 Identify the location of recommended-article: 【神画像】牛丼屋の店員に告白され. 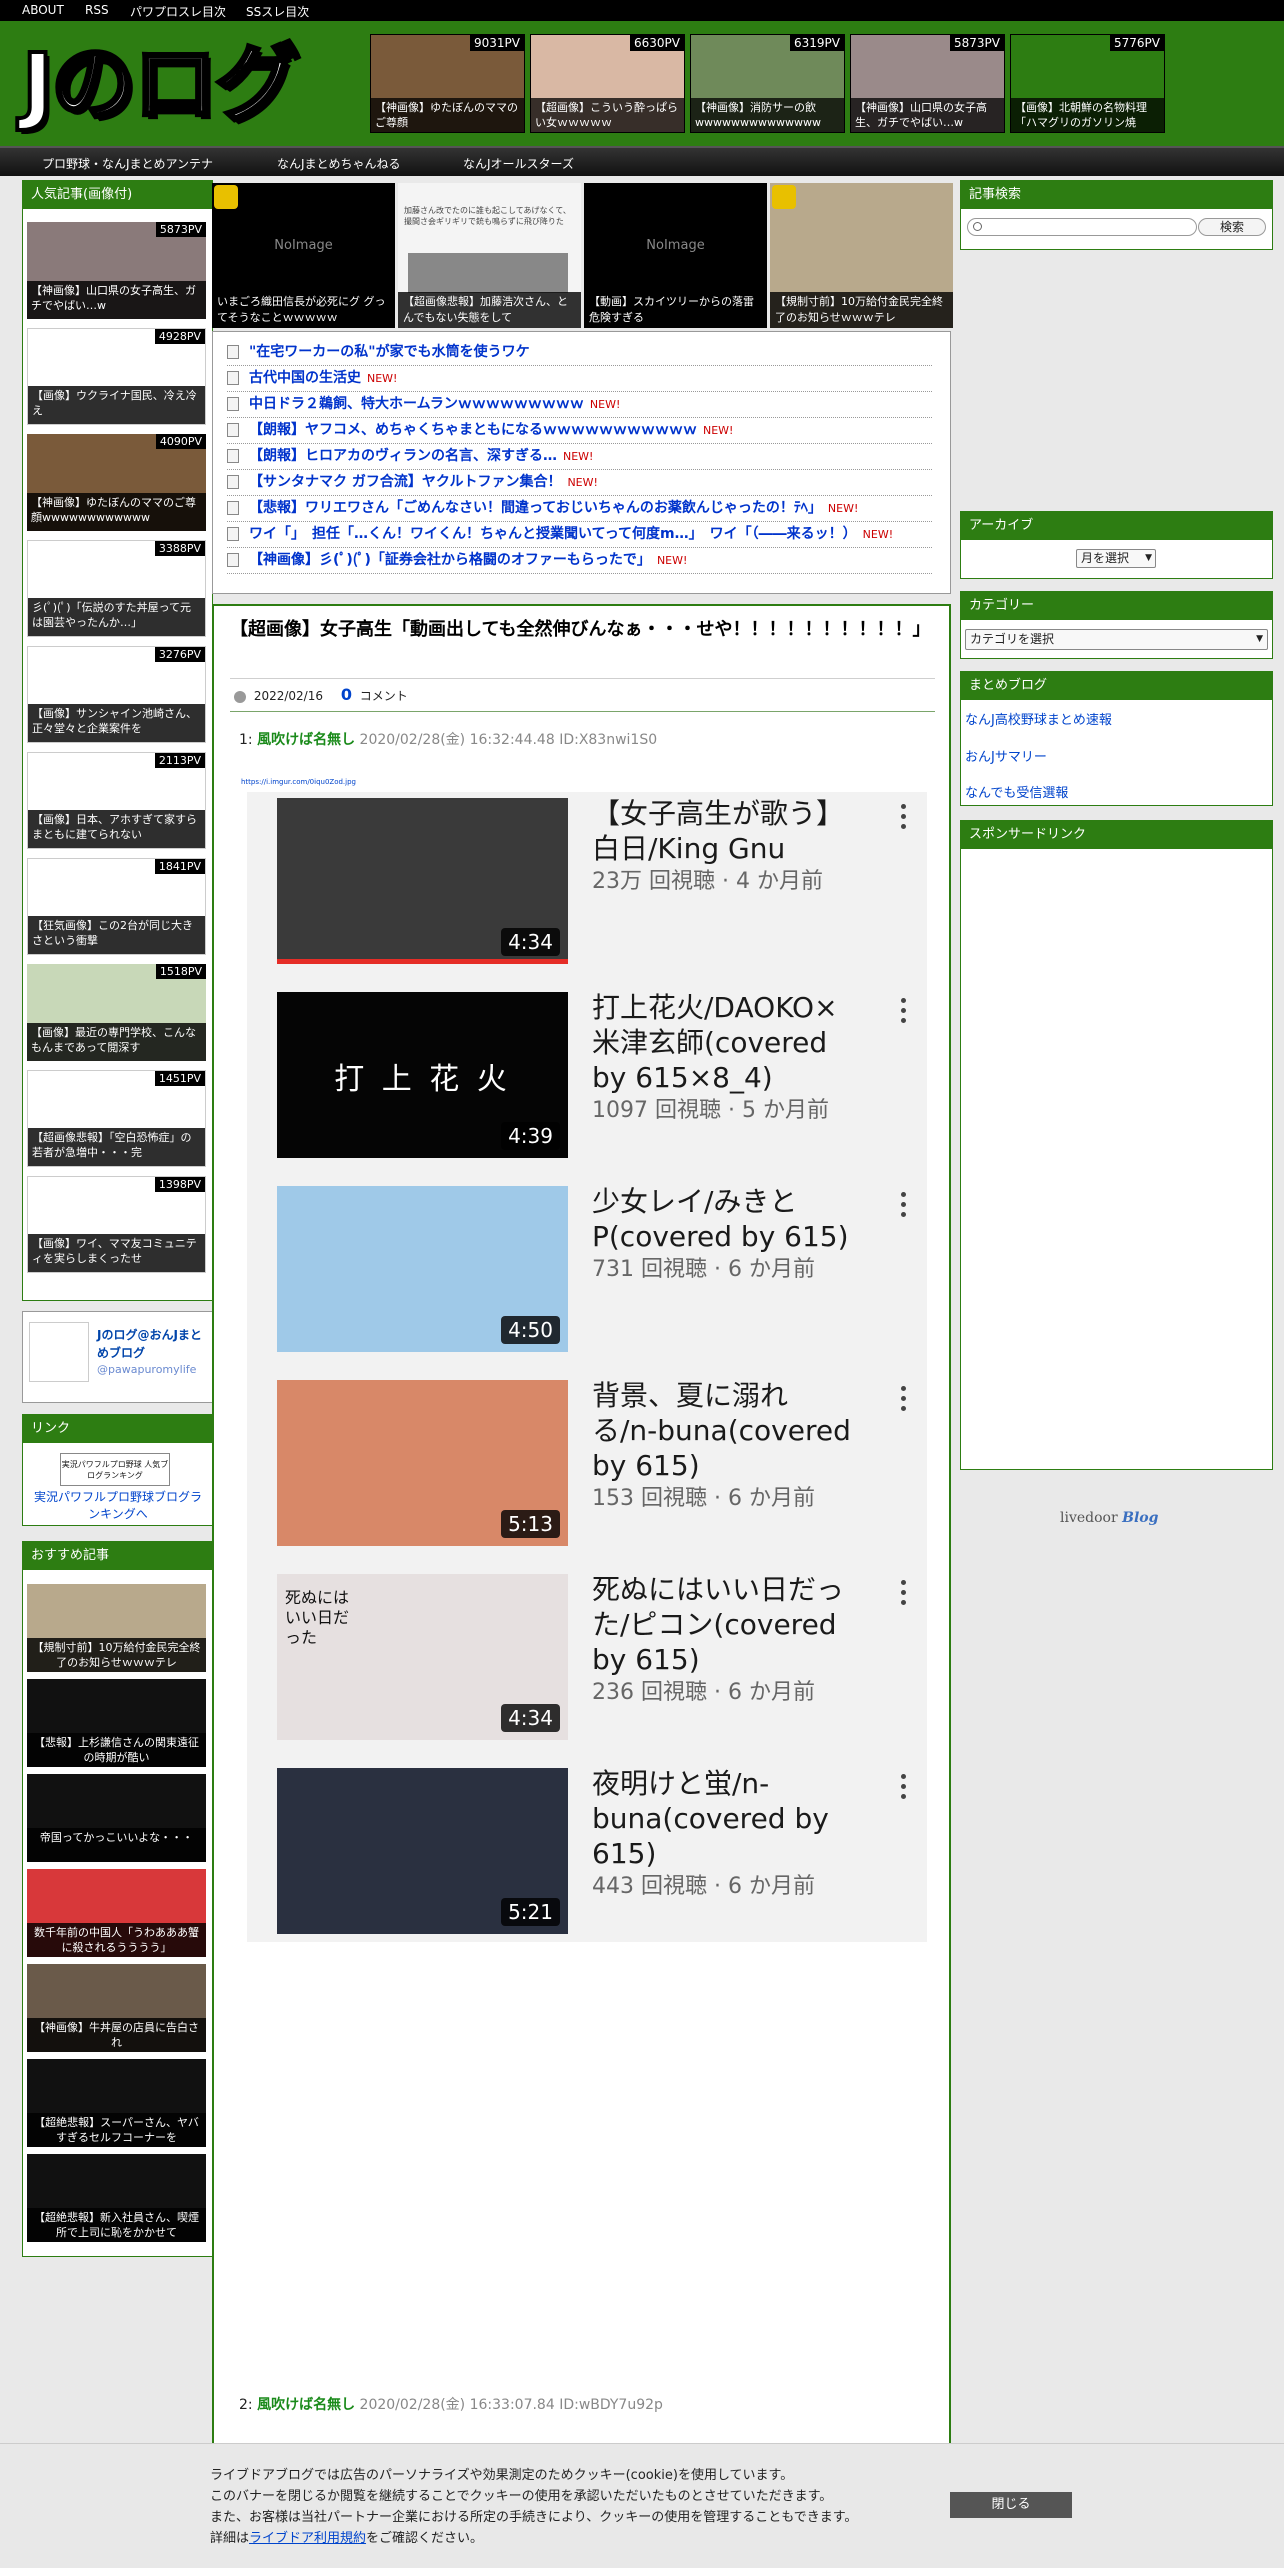
(116, 2008).